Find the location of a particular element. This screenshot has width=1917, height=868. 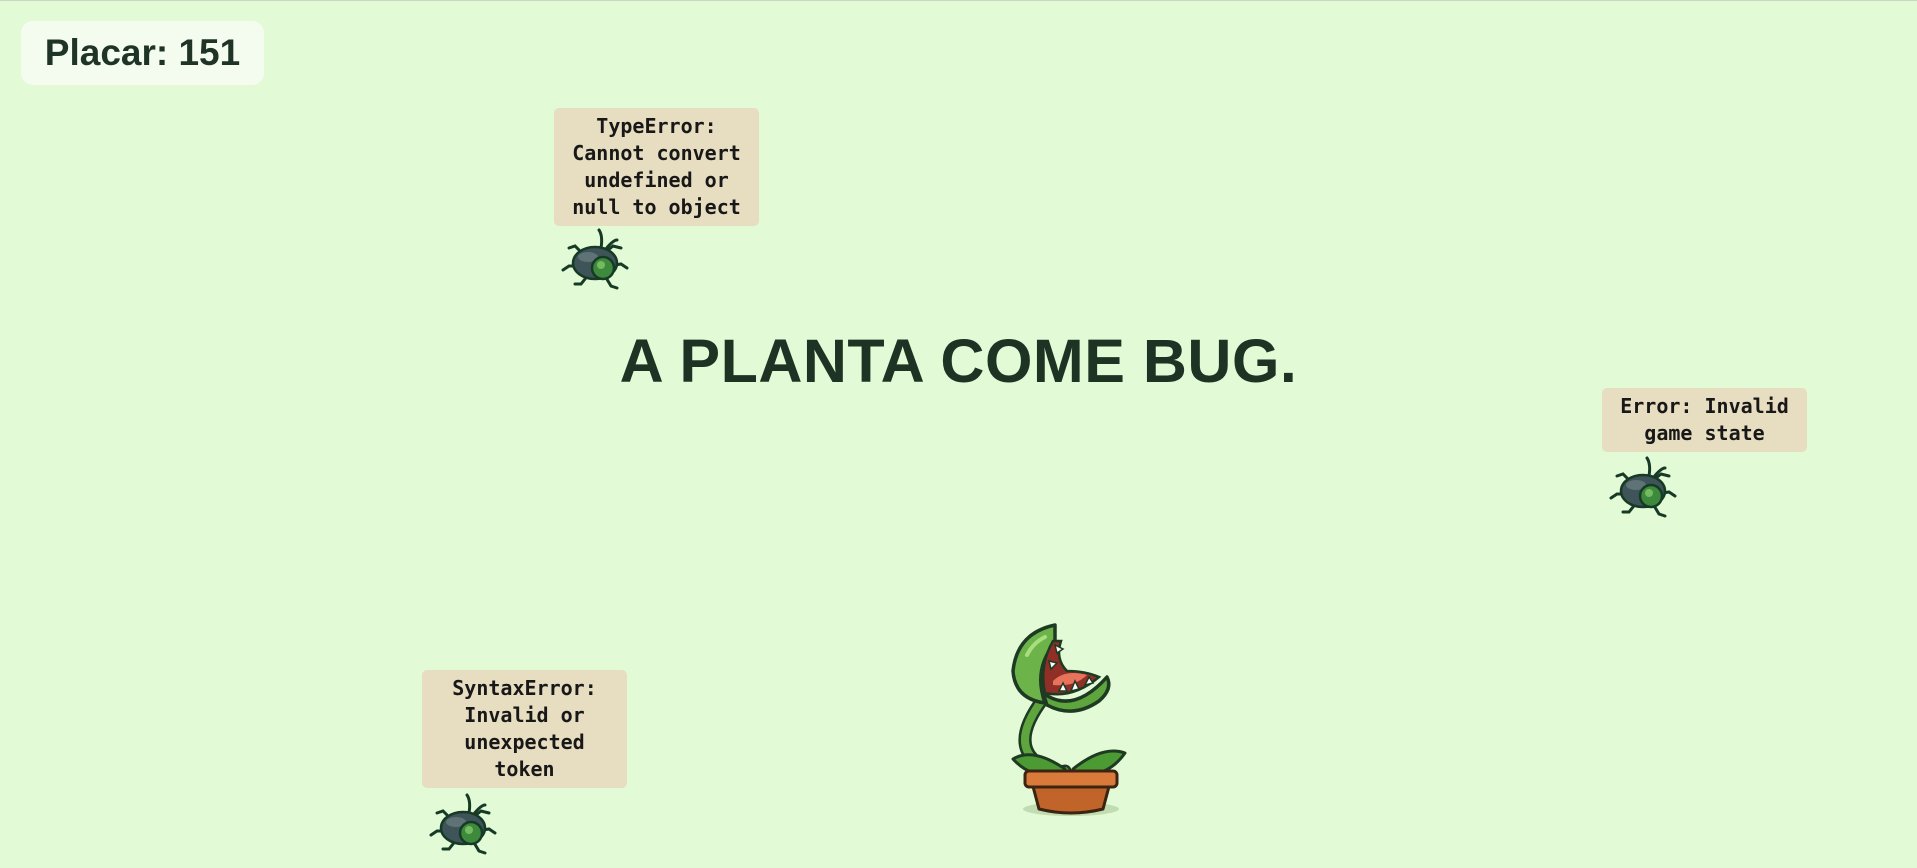

score-display: Placar: 151 is located at coordinates (142, 53).